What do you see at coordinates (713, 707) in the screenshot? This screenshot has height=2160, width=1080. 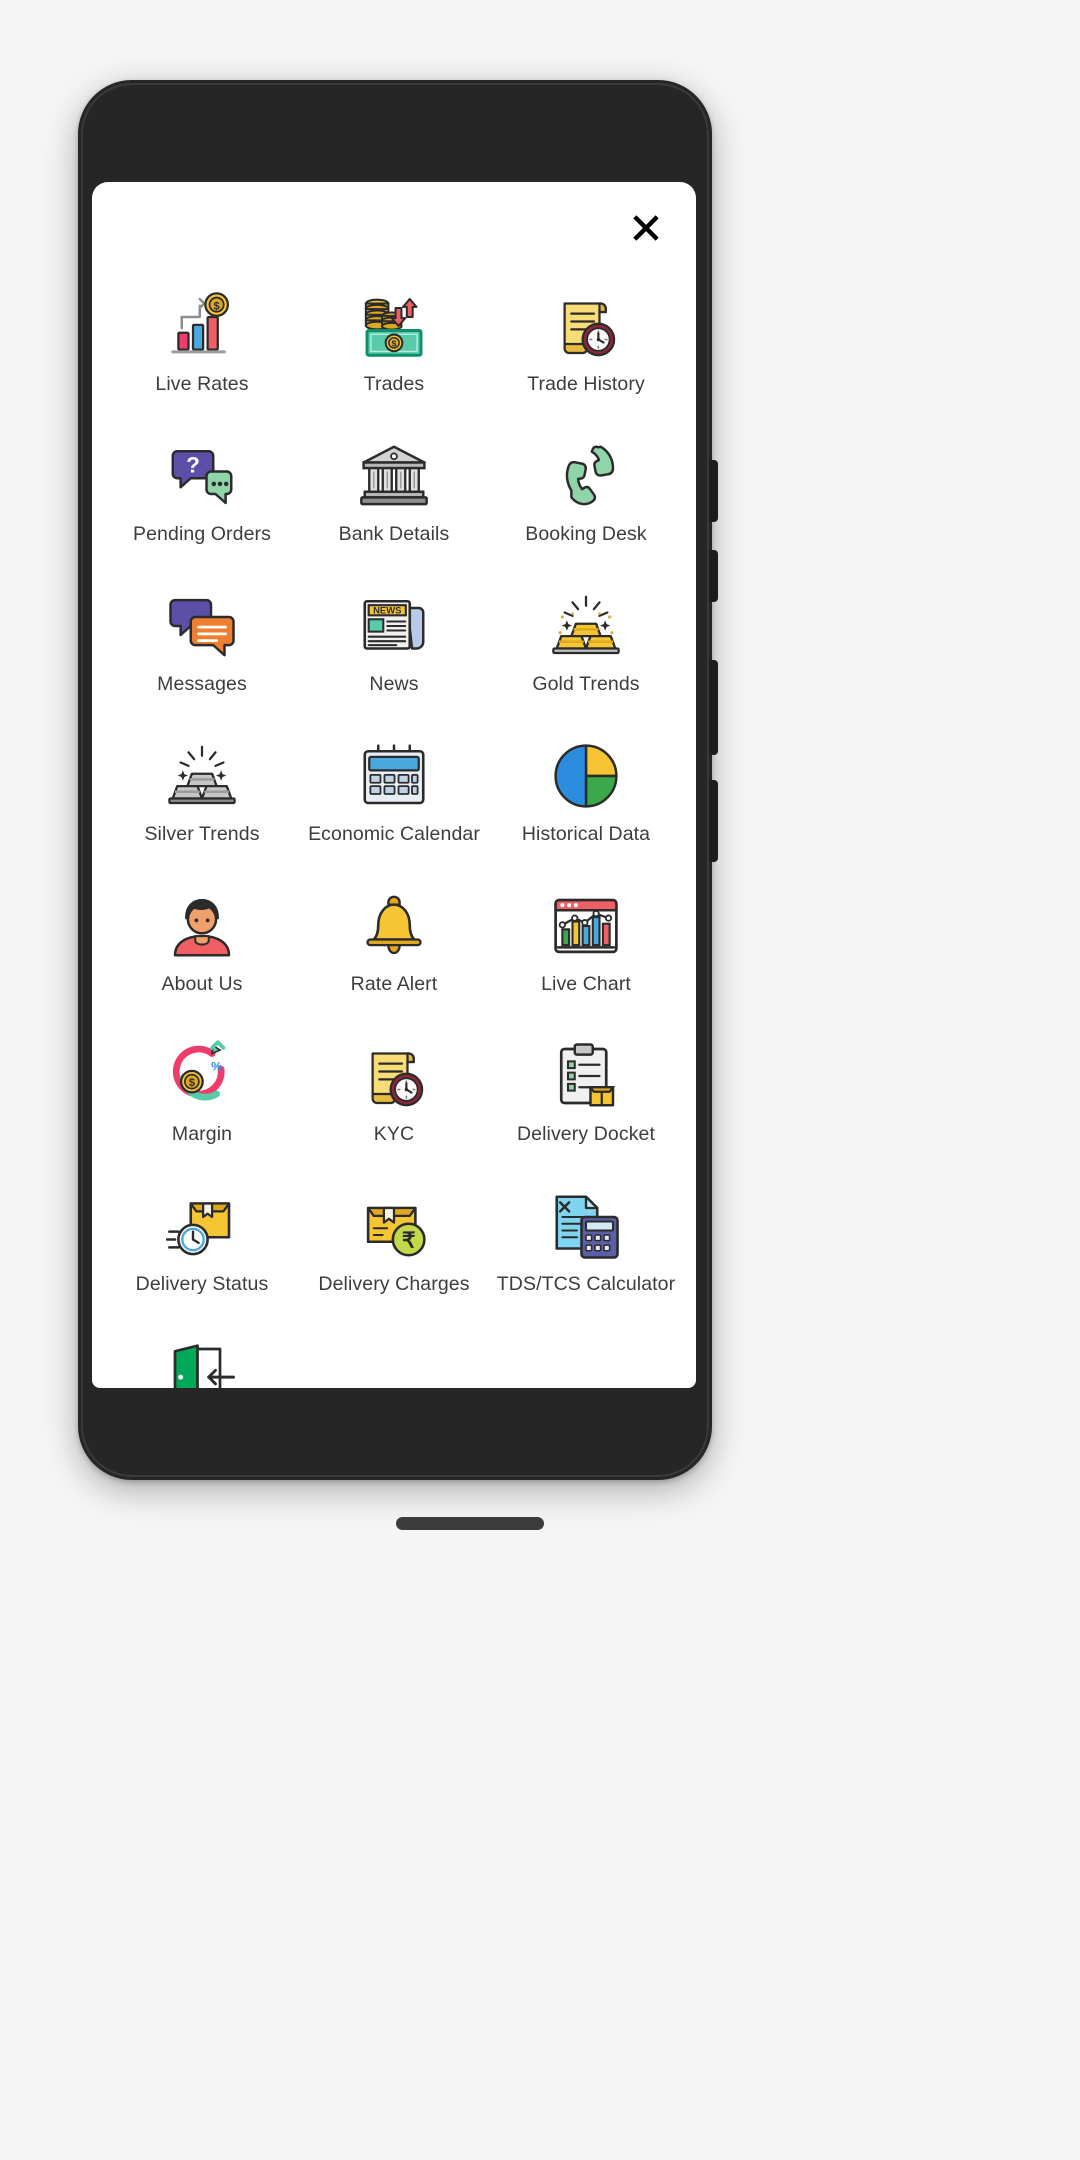 I see `volume-up-button` at bounding box center [713, 707].